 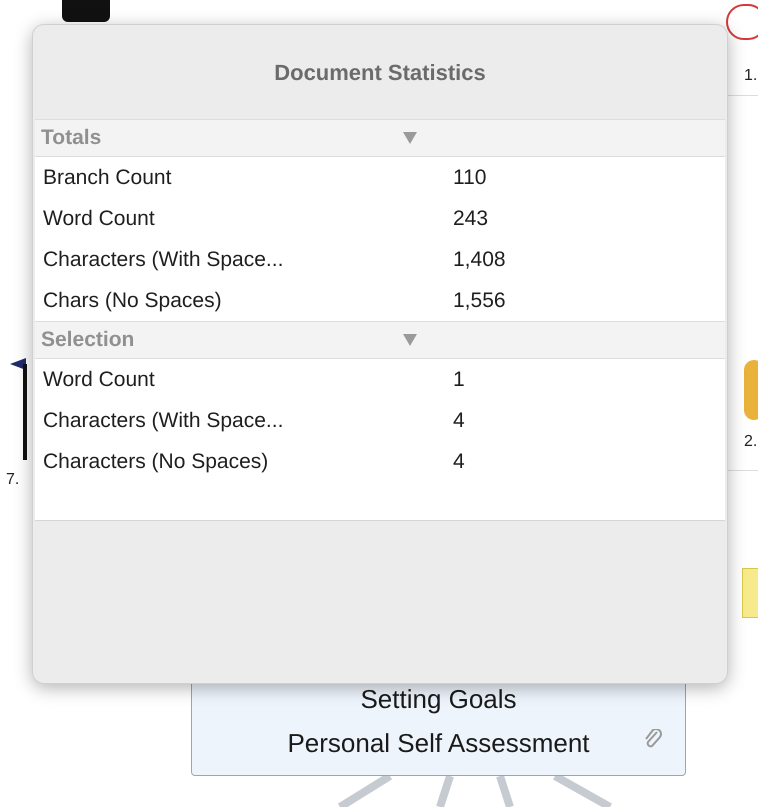 What do you see at coordinates (380, 72) in the screenshot?
I see `popover-title: Document Statistics` at bounding box center [380, 72].